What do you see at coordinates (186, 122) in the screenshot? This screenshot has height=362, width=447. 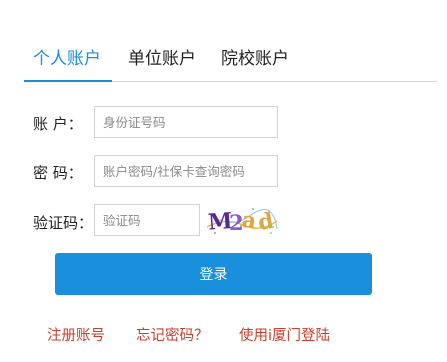 I see `account-input` at bounding box center [186, 122].